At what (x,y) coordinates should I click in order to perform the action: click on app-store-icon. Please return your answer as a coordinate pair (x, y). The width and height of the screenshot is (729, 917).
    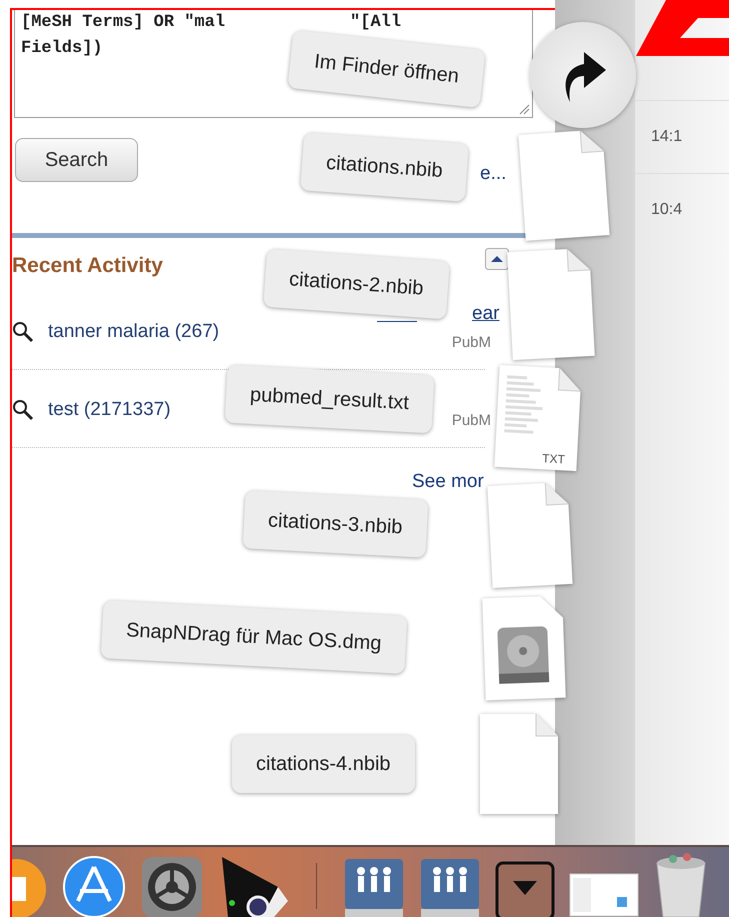
    Looking at the image, I should click on (94, 885).